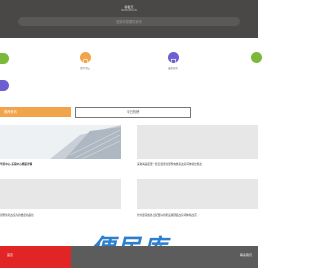 The image size is (320, 268). Describe the element at coordinates (60, 142) in the screenshot. I see `building-photo` at that location.